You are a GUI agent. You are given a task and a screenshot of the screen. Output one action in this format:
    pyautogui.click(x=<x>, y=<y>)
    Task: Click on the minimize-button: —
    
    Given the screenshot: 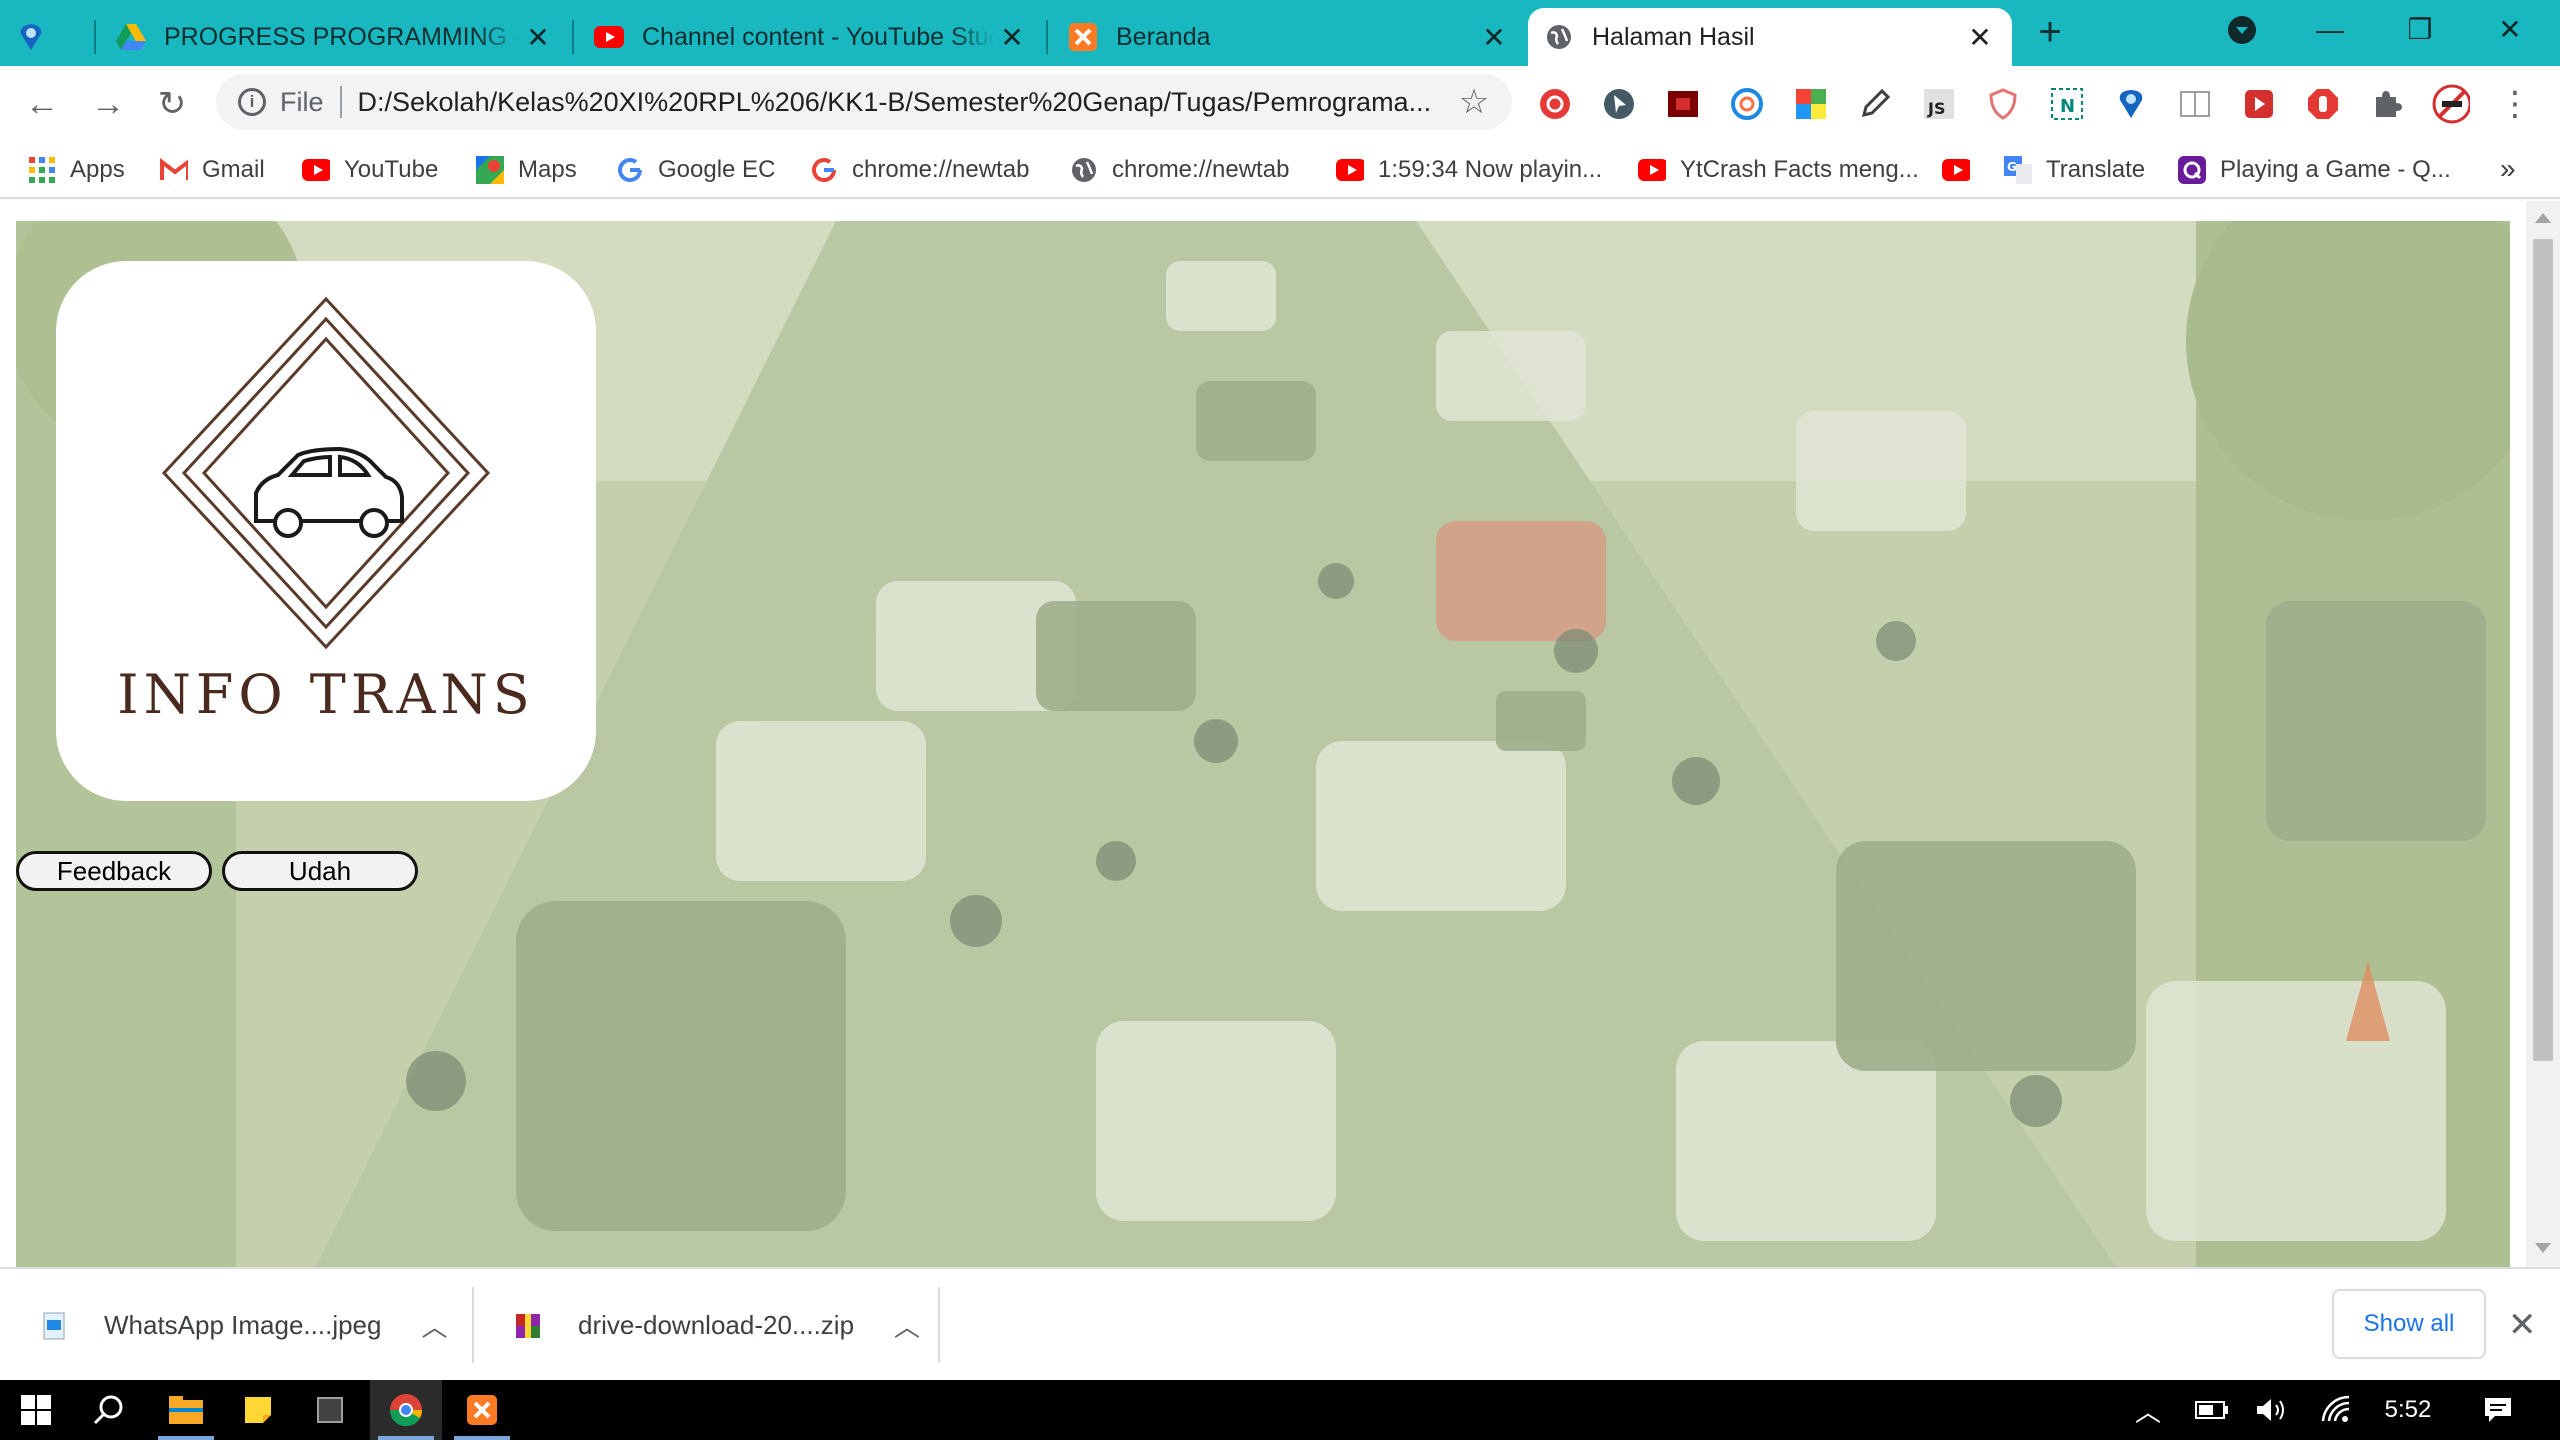 What is the action you would take?
    pyautogui.click(x=2330, y=30)
    